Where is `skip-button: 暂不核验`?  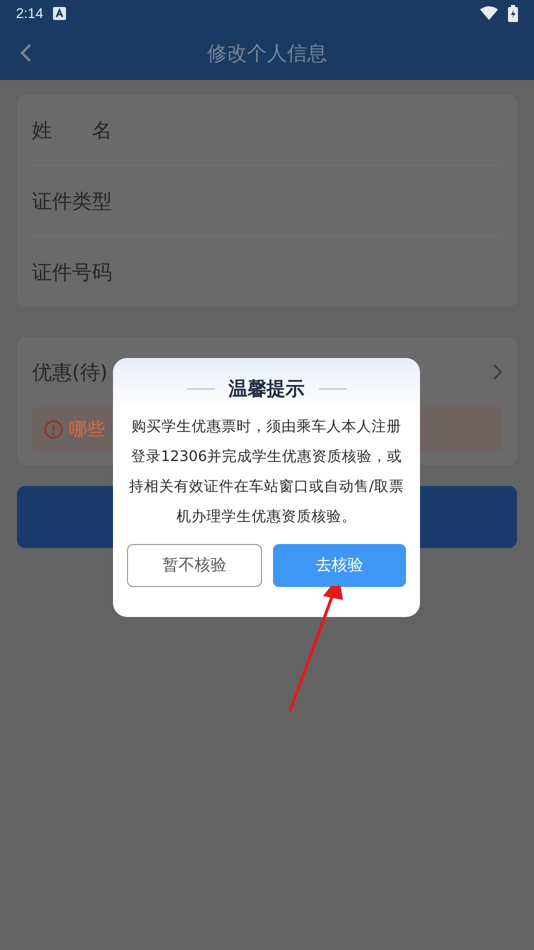
skip-button: 暂不核验 is located at coordinates (194, 565).